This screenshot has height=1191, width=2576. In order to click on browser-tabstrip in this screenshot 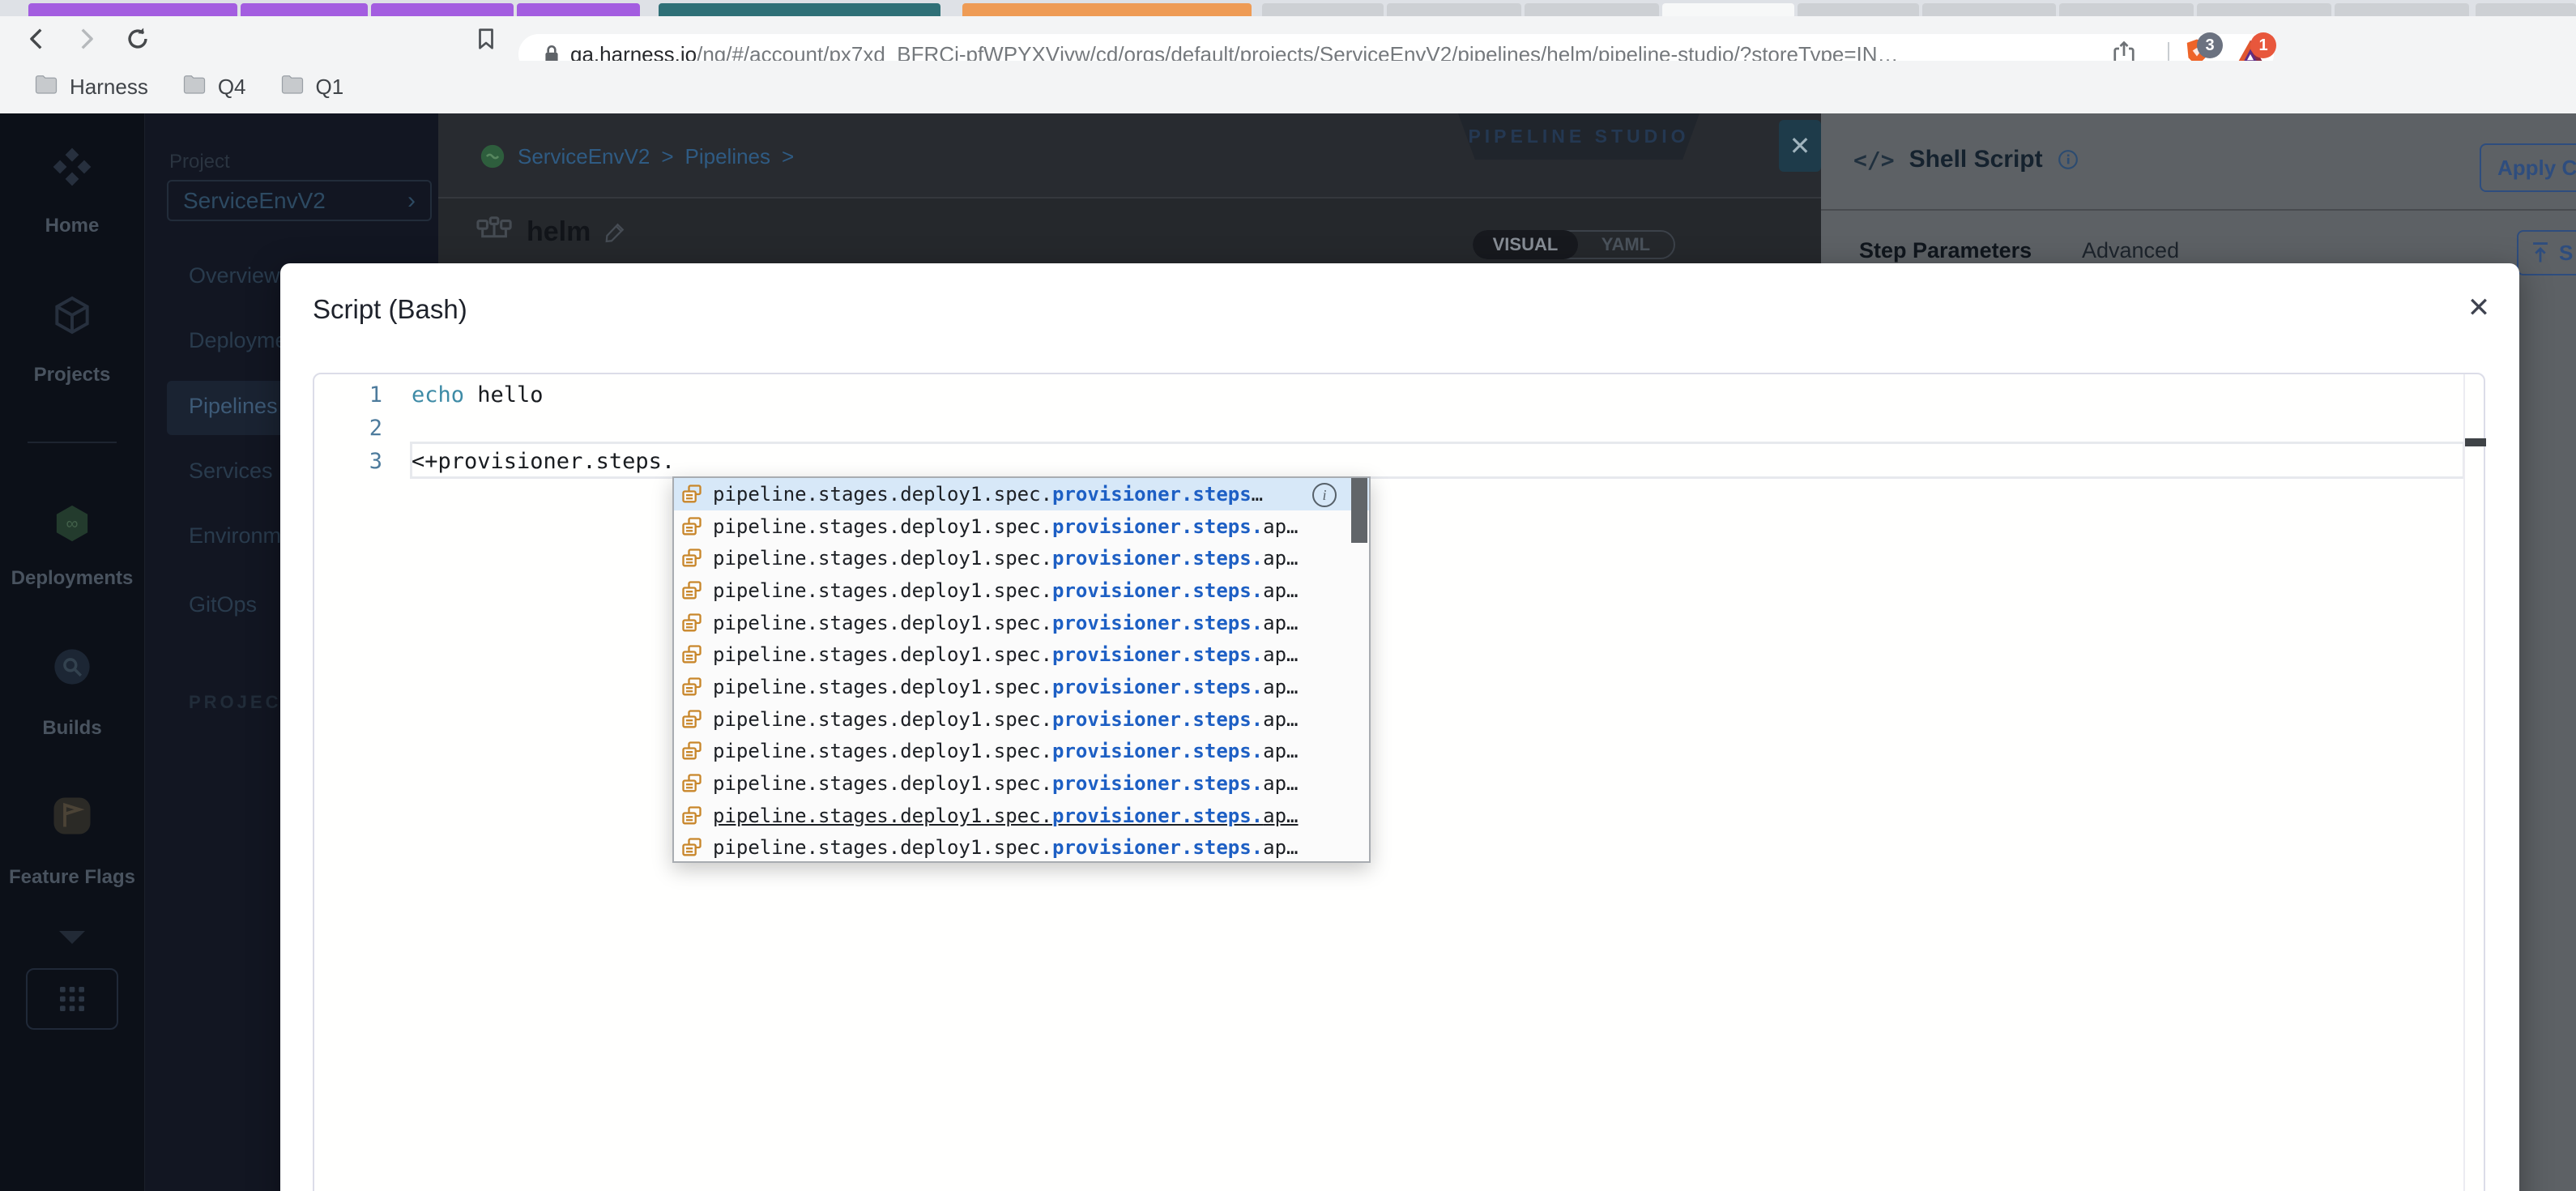, I will do `click(1288, 8)`.